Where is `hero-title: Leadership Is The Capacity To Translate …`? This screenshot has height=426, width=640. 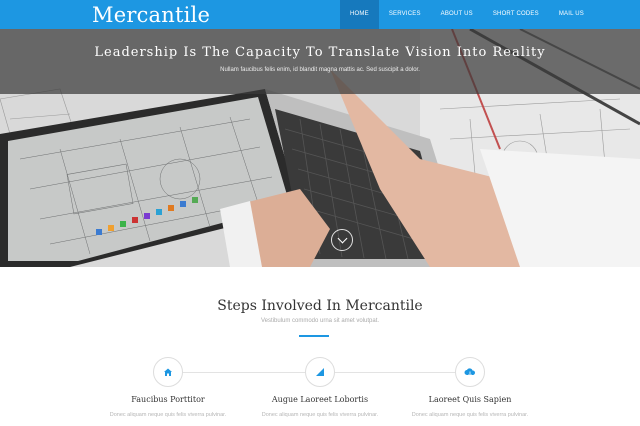
hero-title: Leadership Is The Capacity To Translate … is located at coordinates (320, 52).